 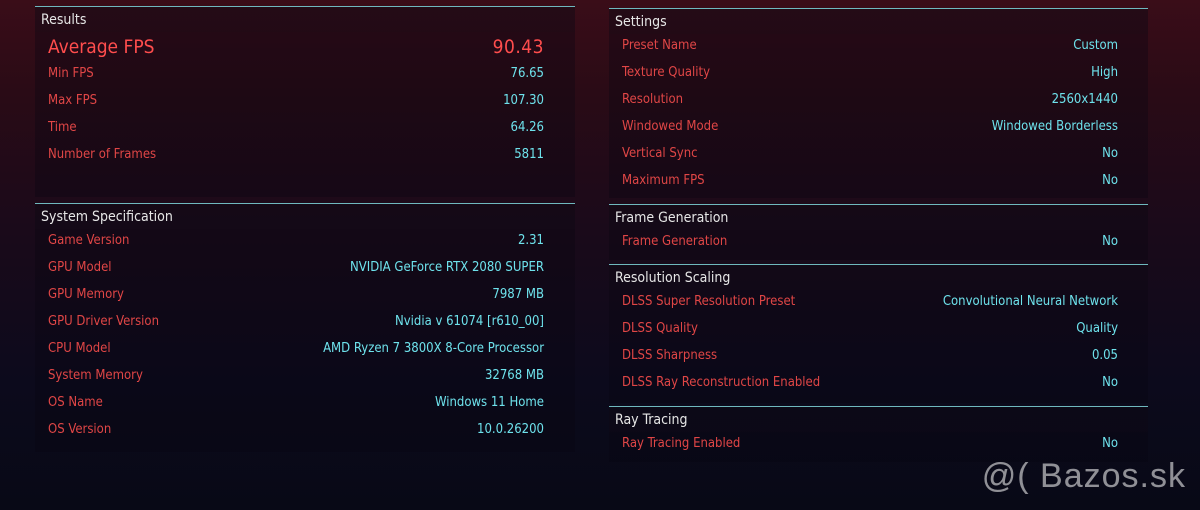 I want to click on settings-row-value: 2560x1440, so click(x=1084, y=99).